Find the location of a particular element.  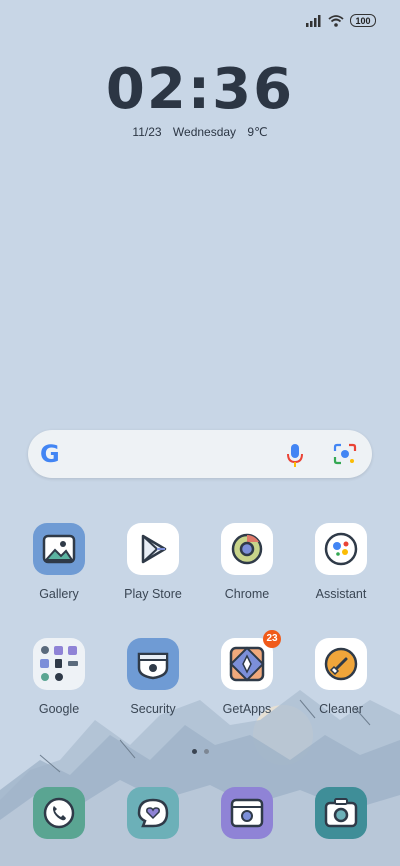

chrome-icon is located at coordinates (247, 549).